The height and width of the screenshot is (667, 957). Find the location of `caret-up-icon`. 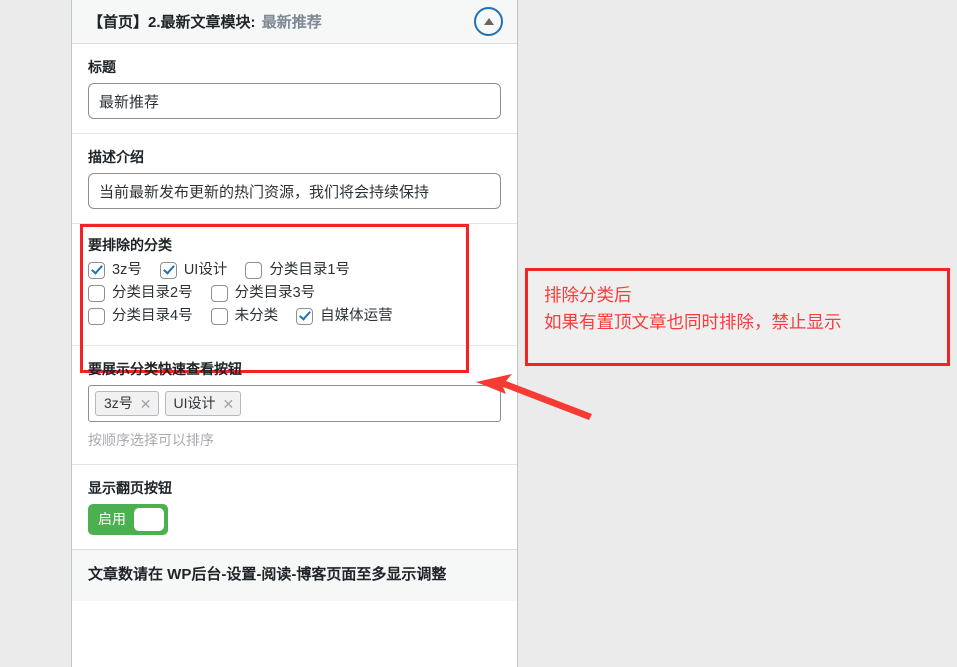

caret-up-icon is located at coordinates (488, 21).